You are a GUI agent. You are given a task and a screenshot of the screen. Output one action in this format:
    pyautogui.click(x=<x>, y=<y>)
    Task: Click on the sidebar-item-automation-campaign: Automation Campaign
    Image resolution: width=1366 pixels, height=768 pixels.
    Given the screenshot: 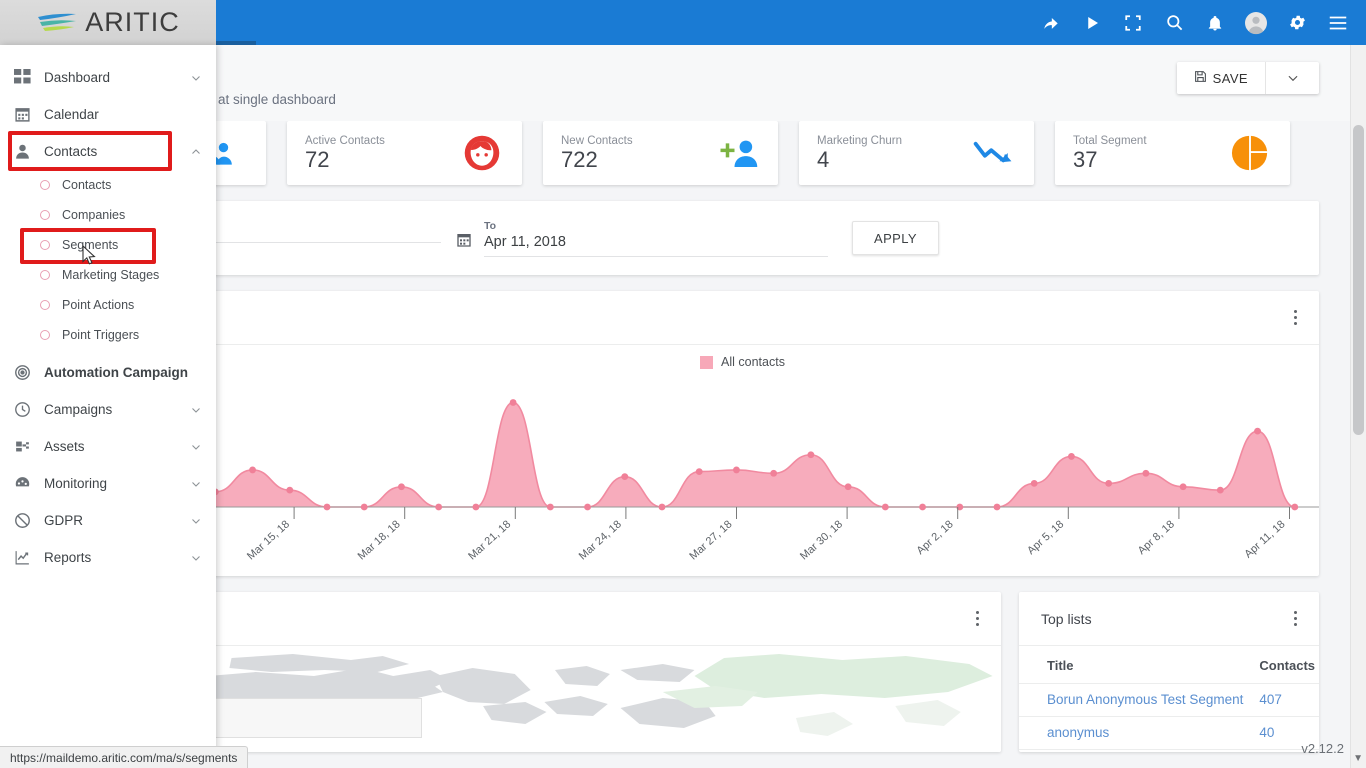 What is the action you would take?
    pyautogui.click(x=108, y=372)
    